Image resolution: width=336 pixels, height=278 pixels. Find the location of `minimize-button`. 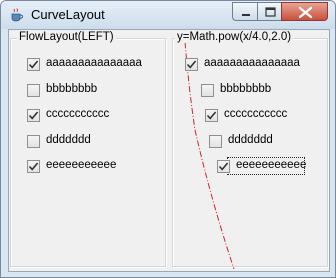

minimize-button is located at coordinates (245, 11).